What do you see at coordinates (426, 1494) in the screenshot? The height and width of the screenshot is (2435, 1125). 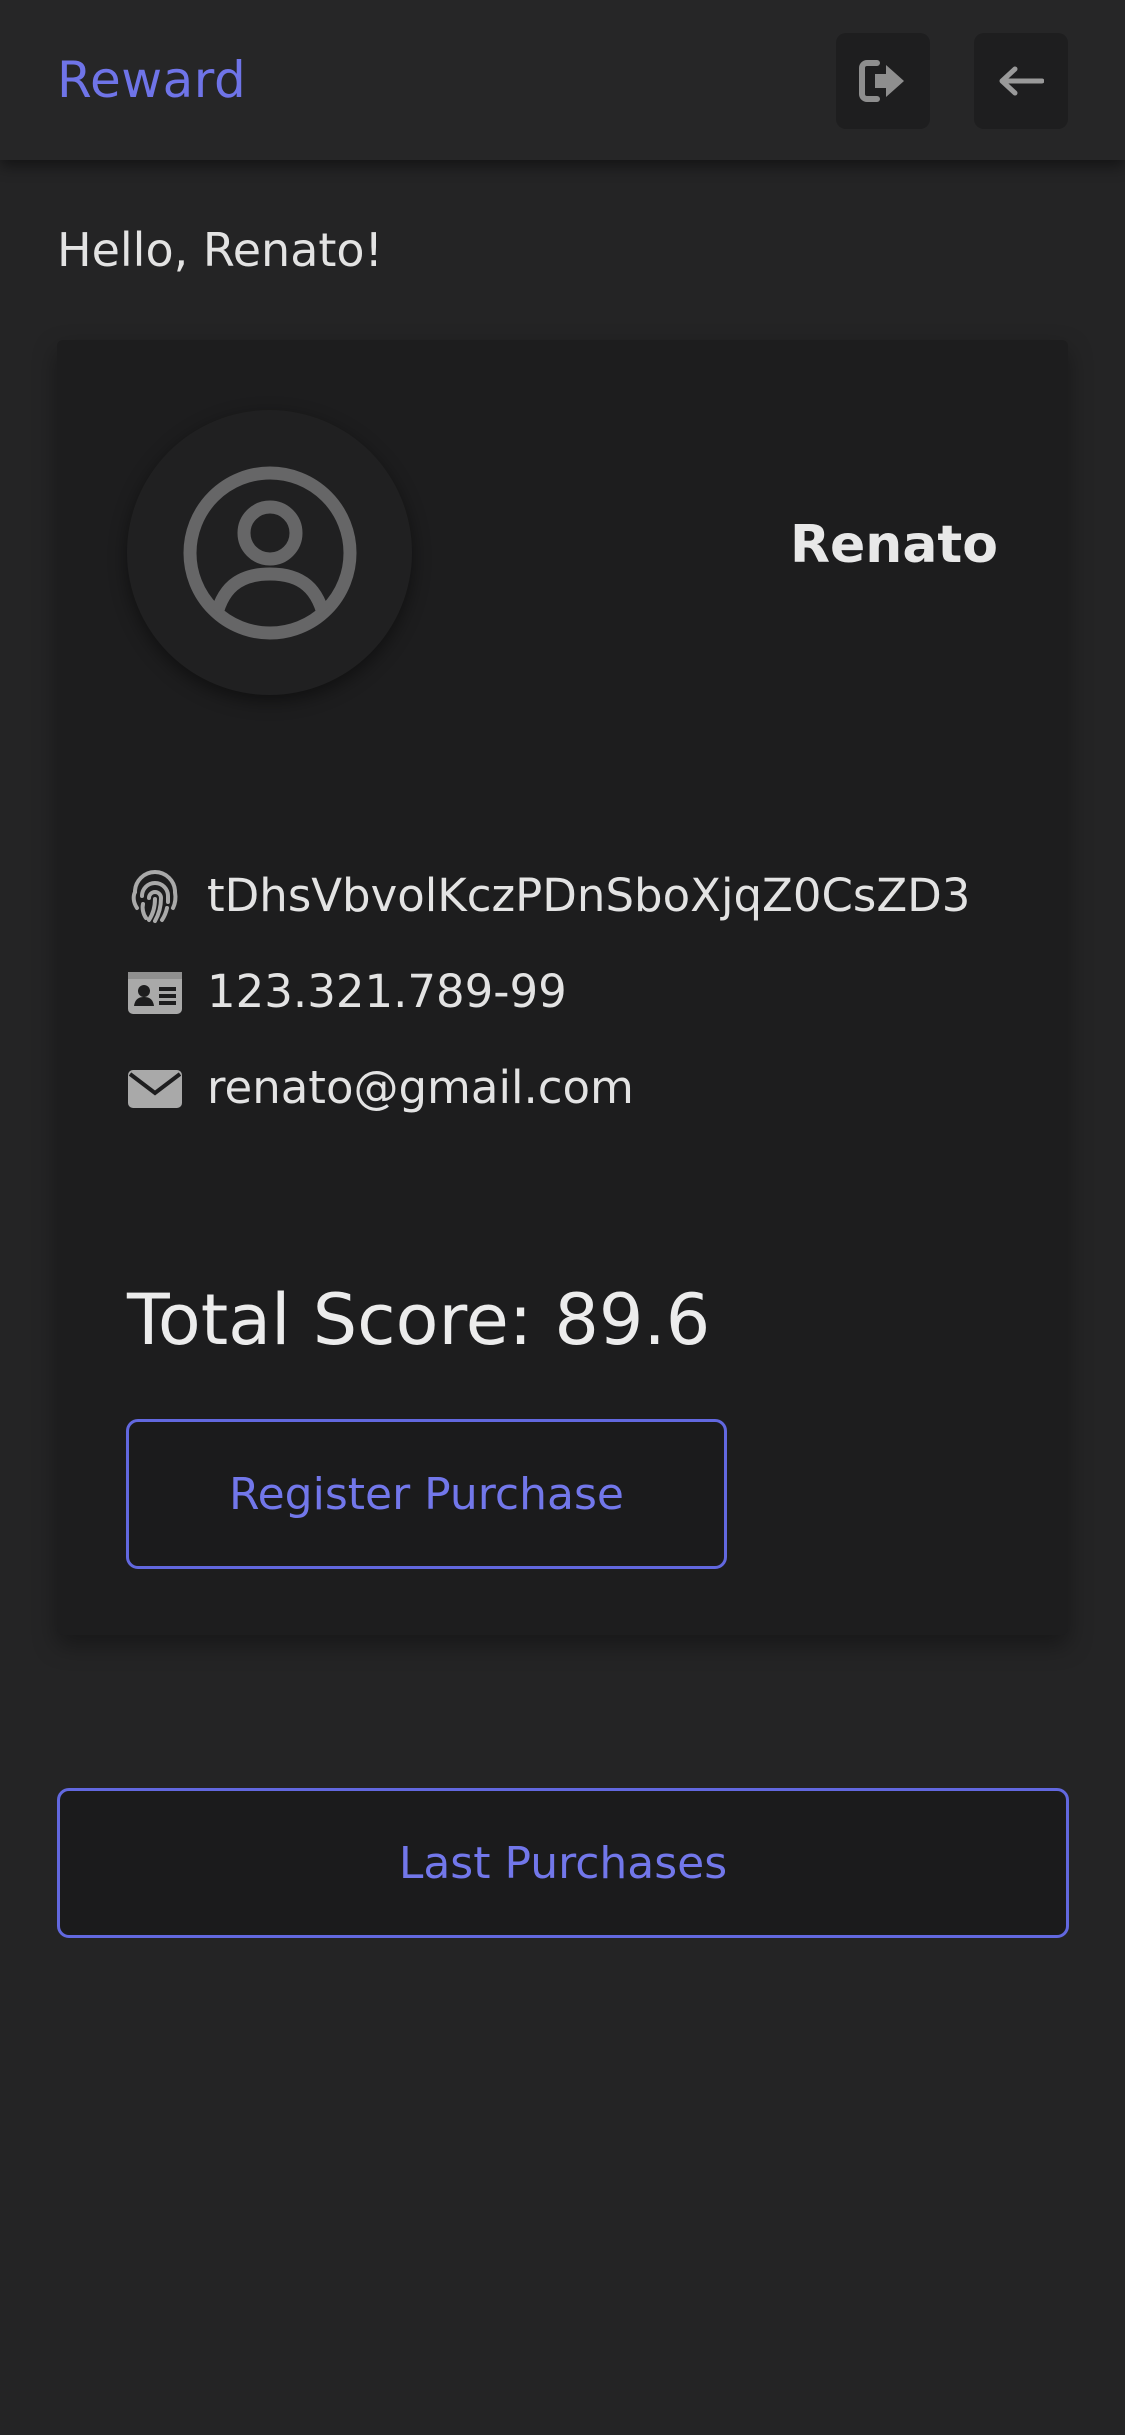 I see `register-purchase-button: Register Purchase` at bounding box center [426, 1494].